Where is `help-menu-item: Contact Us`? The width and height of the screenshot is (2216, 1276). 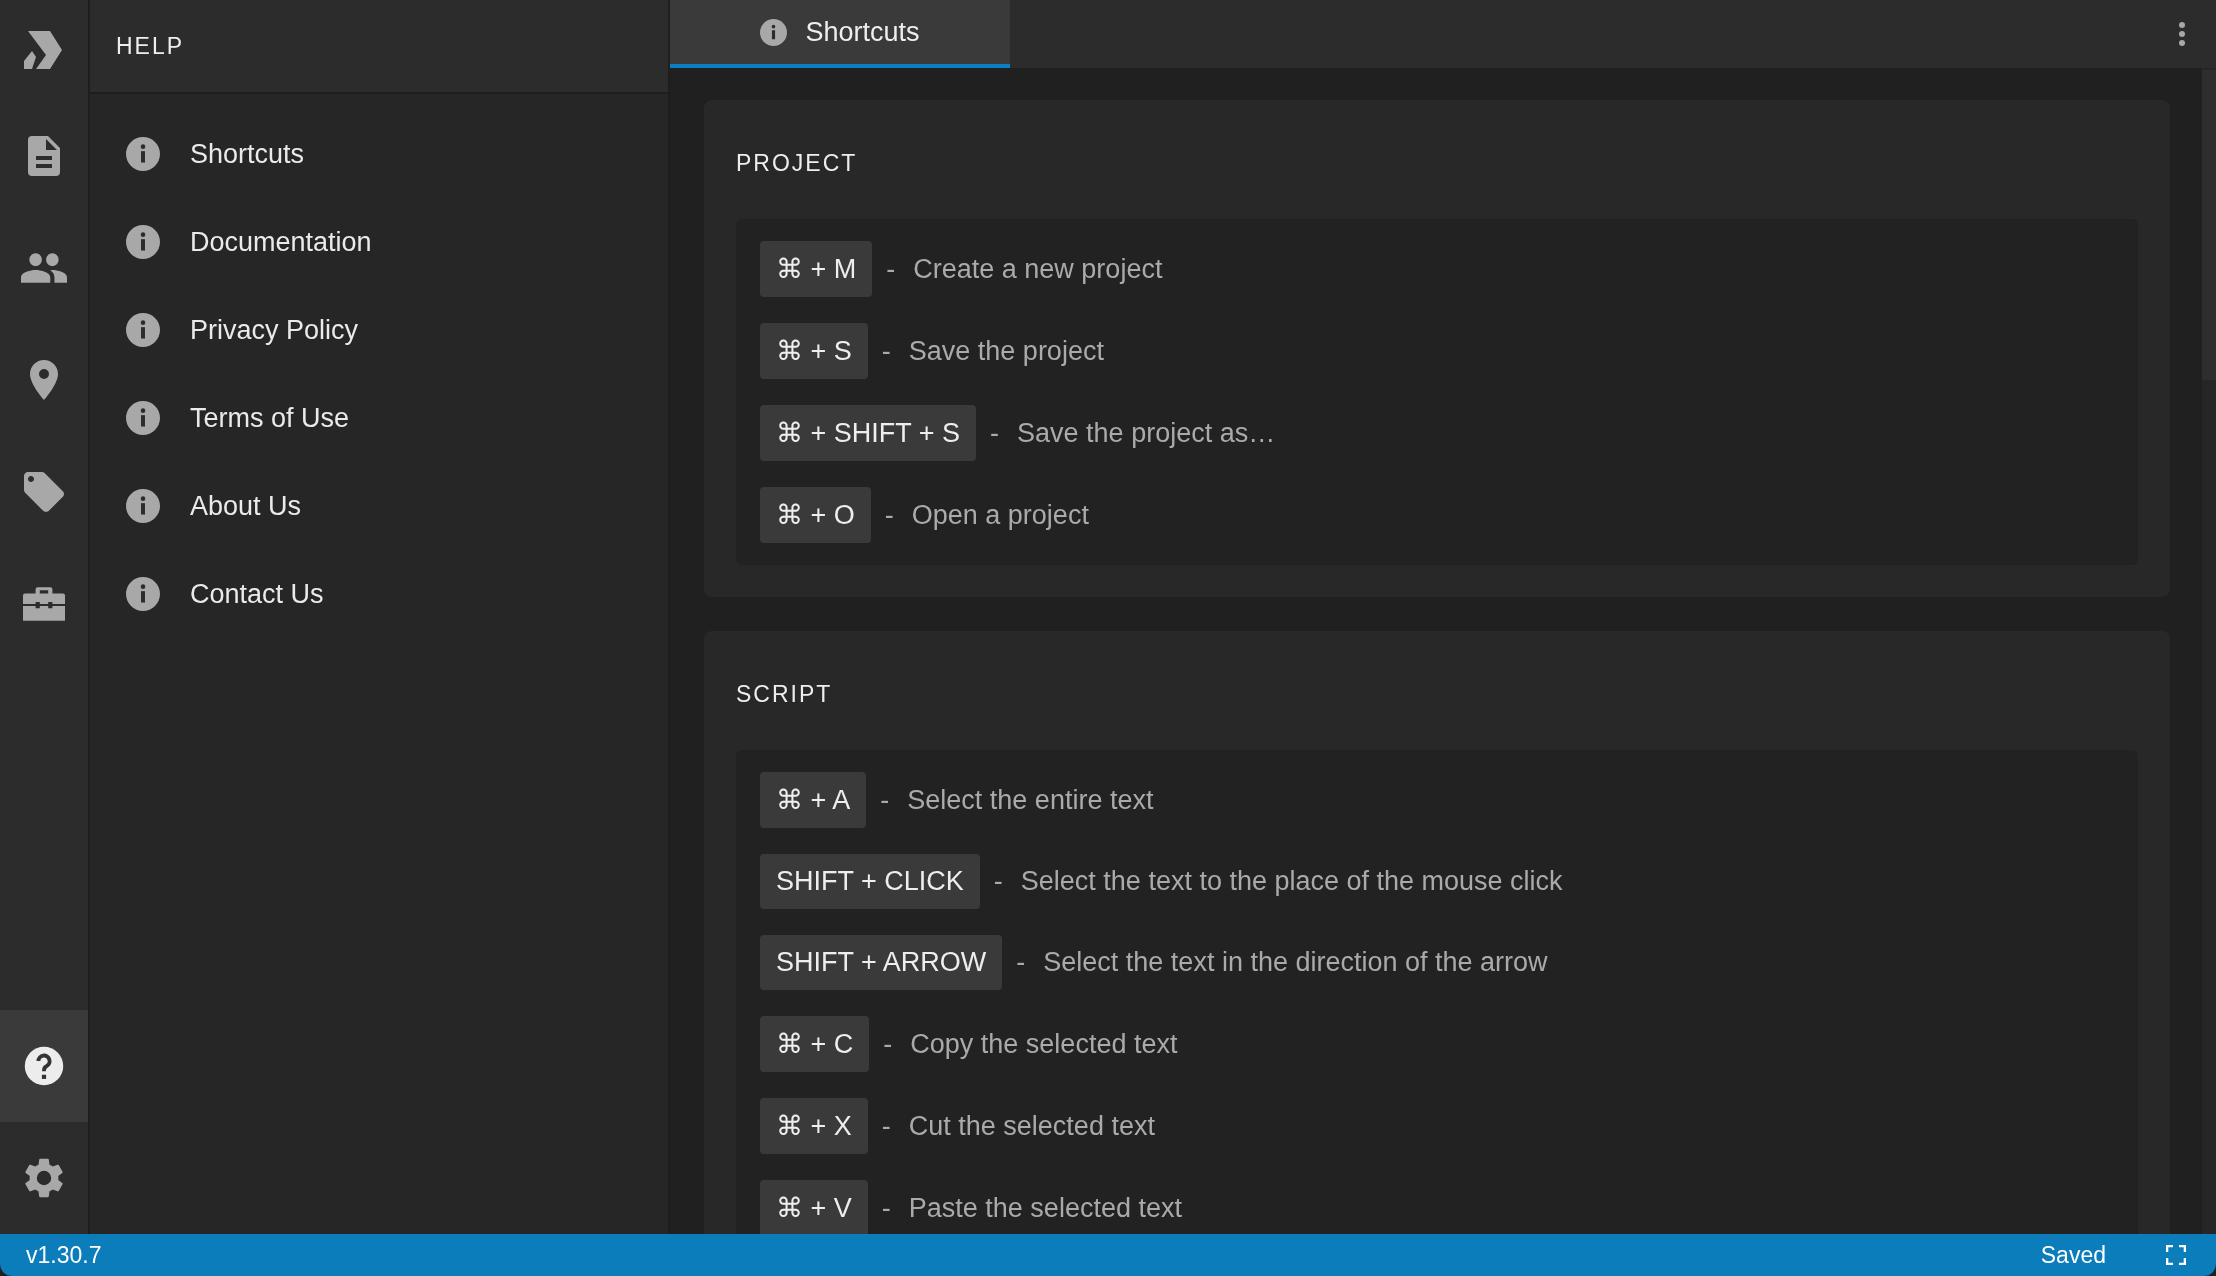 help-menu-item: Contact Us is located at coordinates (257, 594).